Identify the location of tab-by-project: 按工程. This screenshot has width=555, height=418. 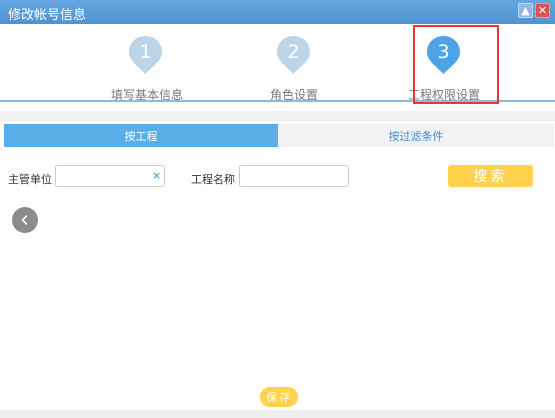
(141, 135).